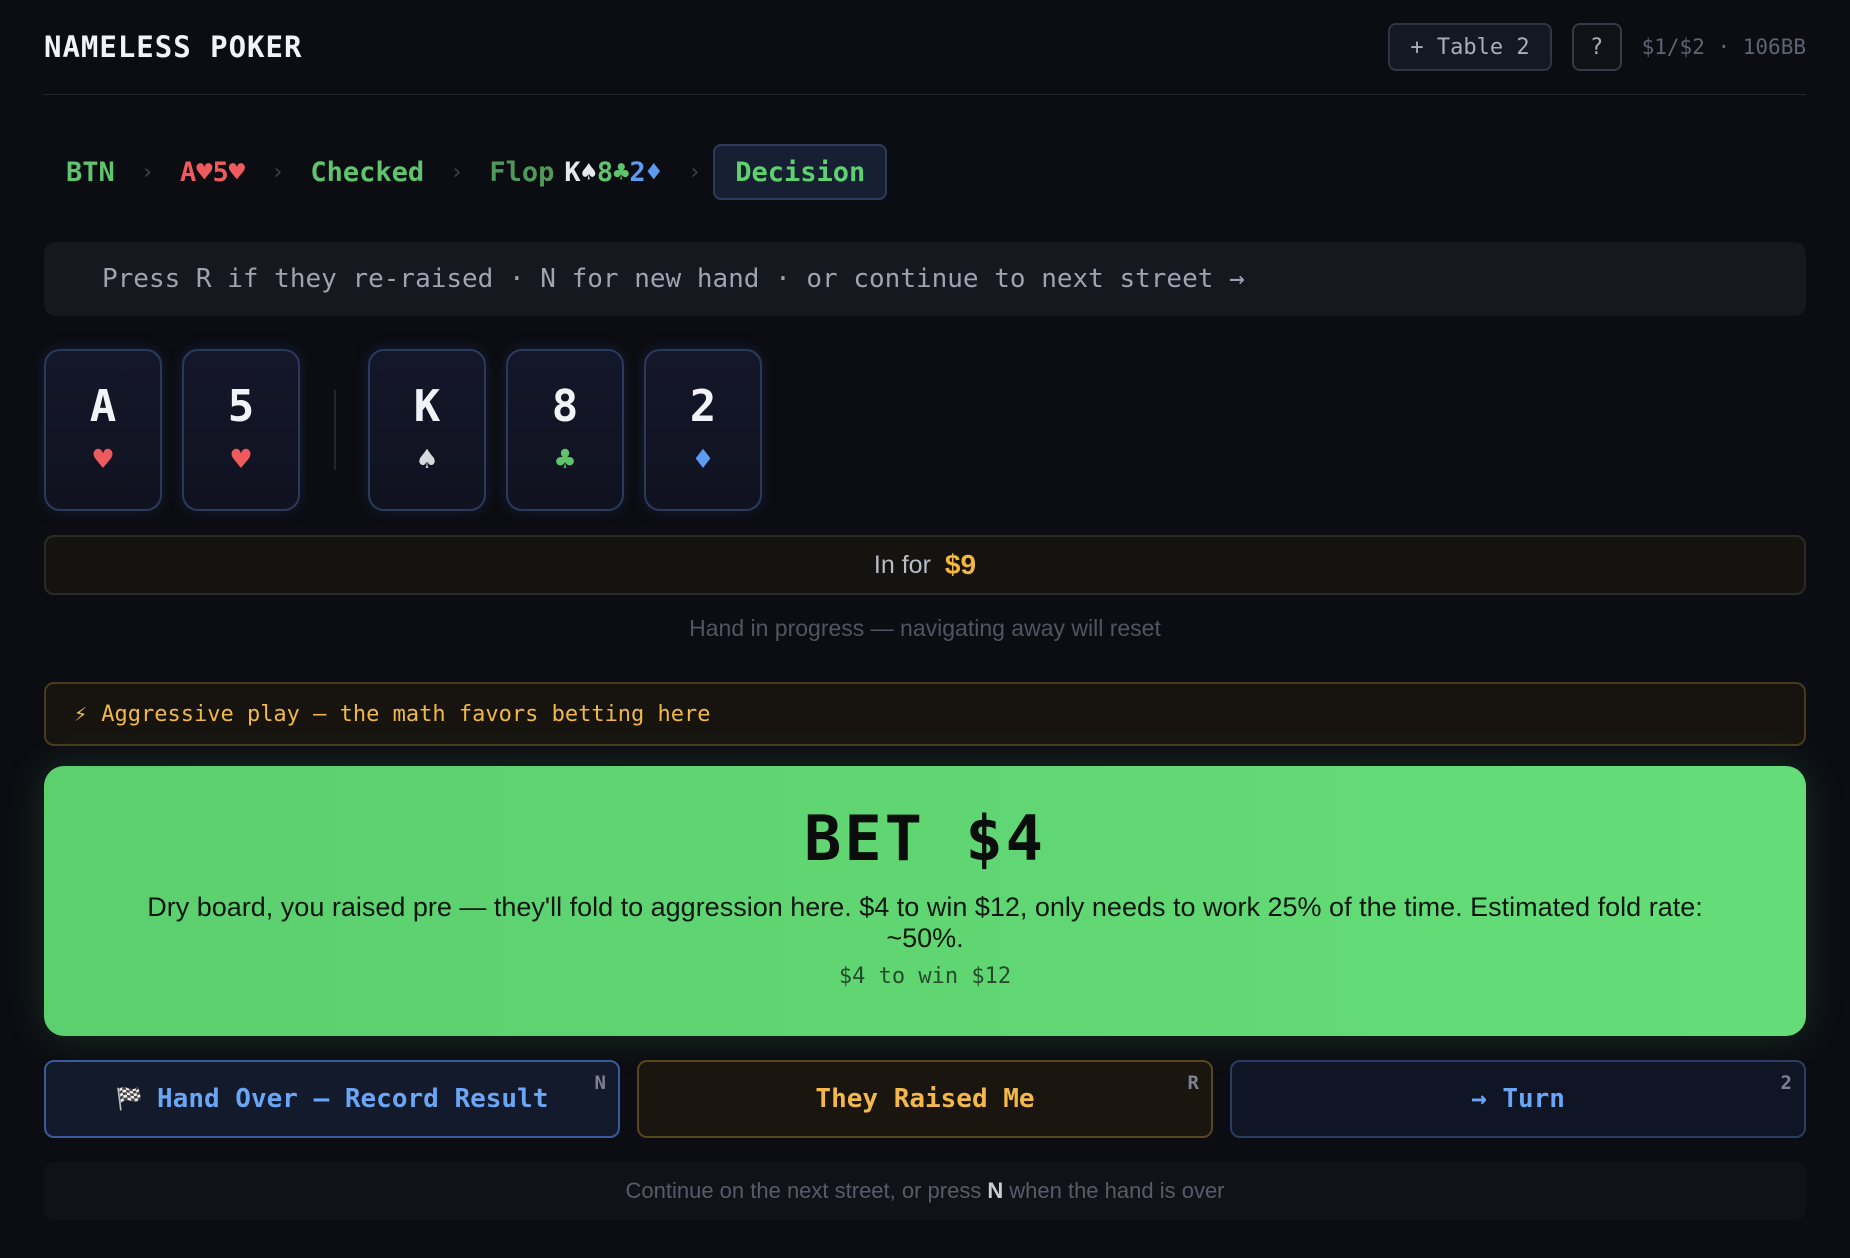  What do you see at coordinates (925, 838) in the screenshot?
I see `recommended-action: BET $4` at bounding box center [925, 838].